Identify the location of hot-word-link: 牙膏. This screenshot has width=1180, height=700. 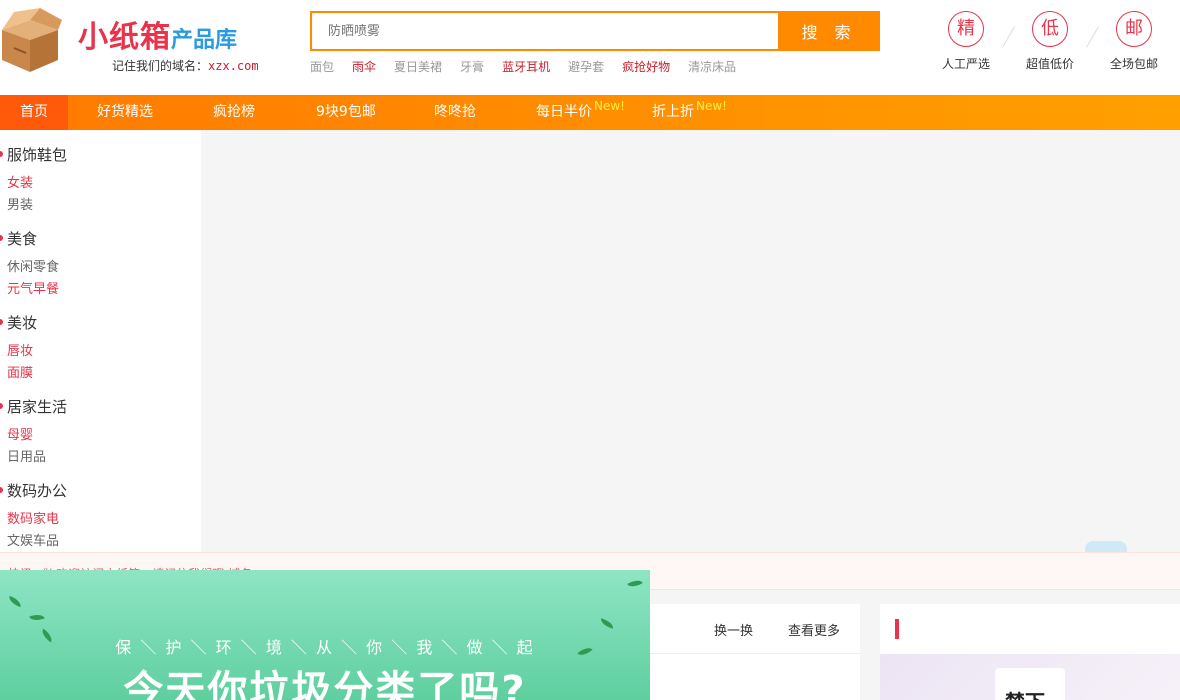
(472, 66).